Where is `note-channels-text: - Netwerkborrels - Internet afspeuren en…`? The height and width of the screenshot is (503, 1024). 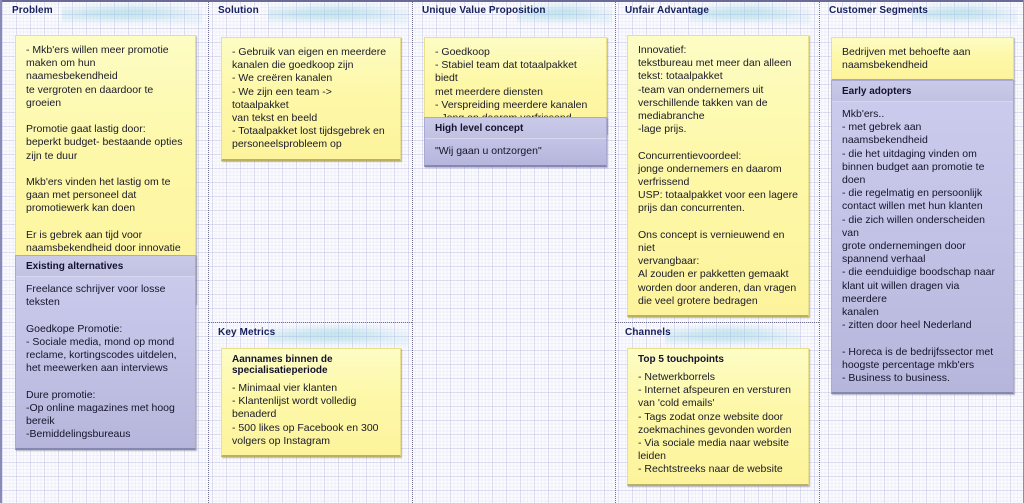
note-channels-text: - Netwerkborrels - Internet afspeuren en… is located at coordinates (715, 423).